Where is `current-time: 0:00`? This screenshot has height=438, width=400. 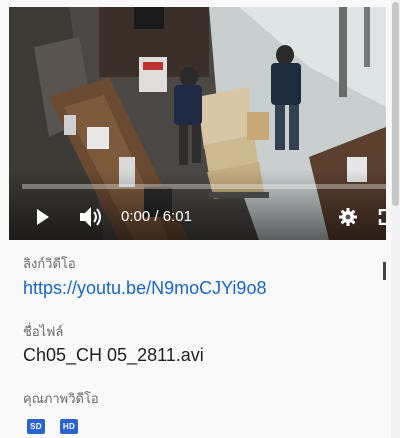
current-time: 0:00 is located at coordinates (136, 216).